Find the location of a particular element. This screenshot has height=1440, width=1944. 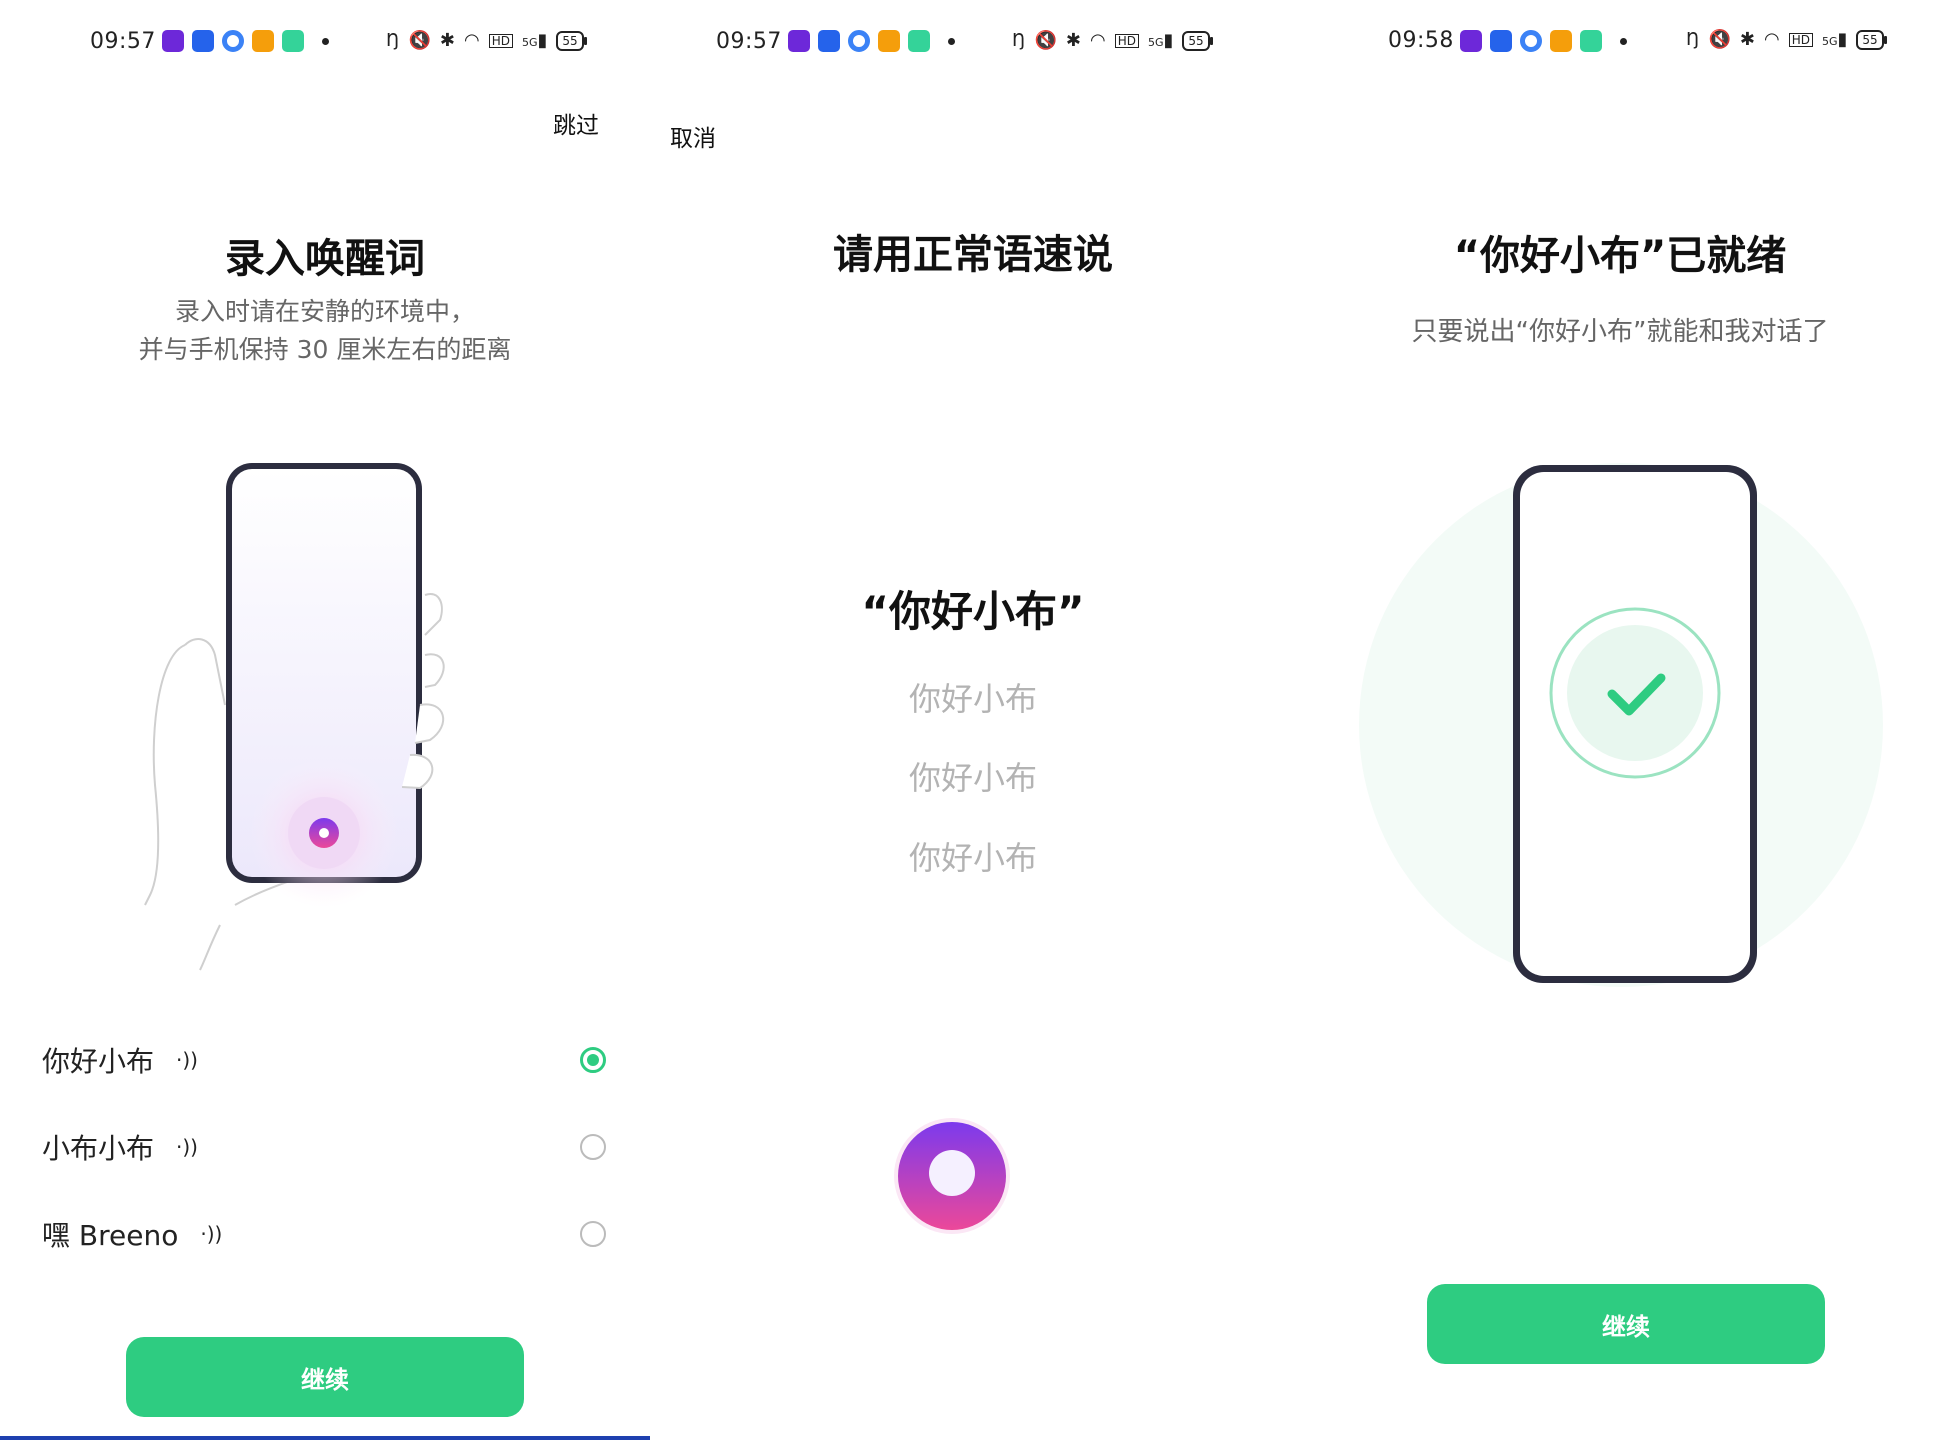

subtitle-line-2: 并与手机保持 30 厘米左右的距离 is located at coordinates (325, 349).